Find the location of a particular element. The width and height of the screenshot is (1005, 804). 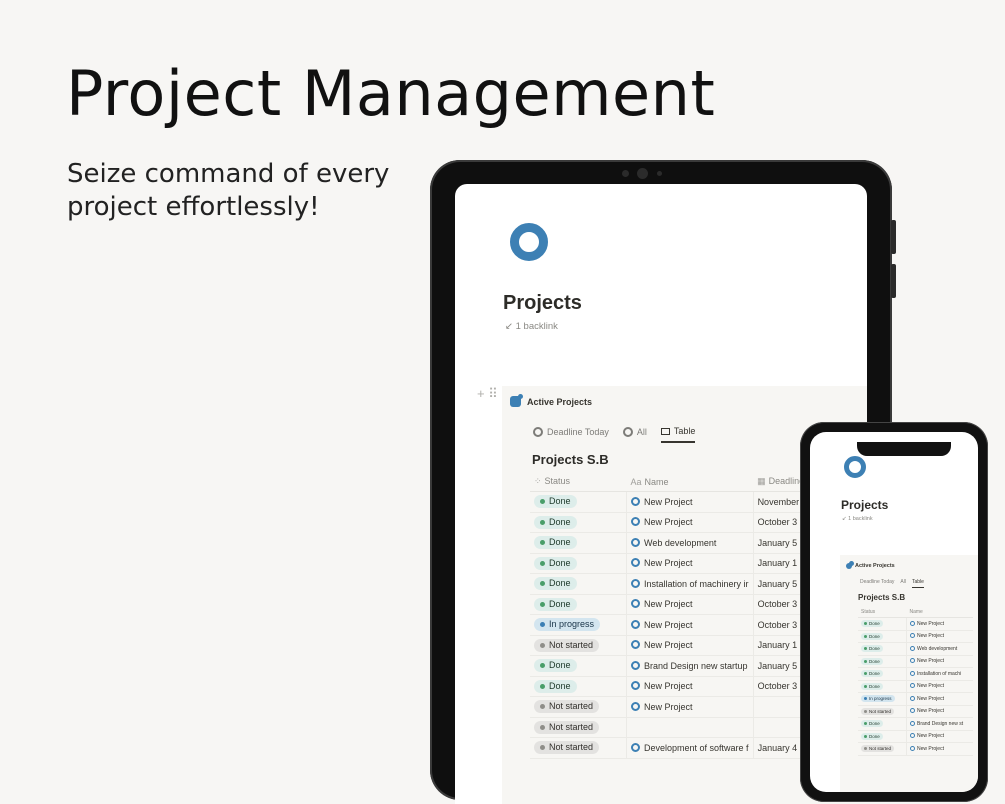

column-header-status: ⁘ Status is located at coordinates (578, 482).